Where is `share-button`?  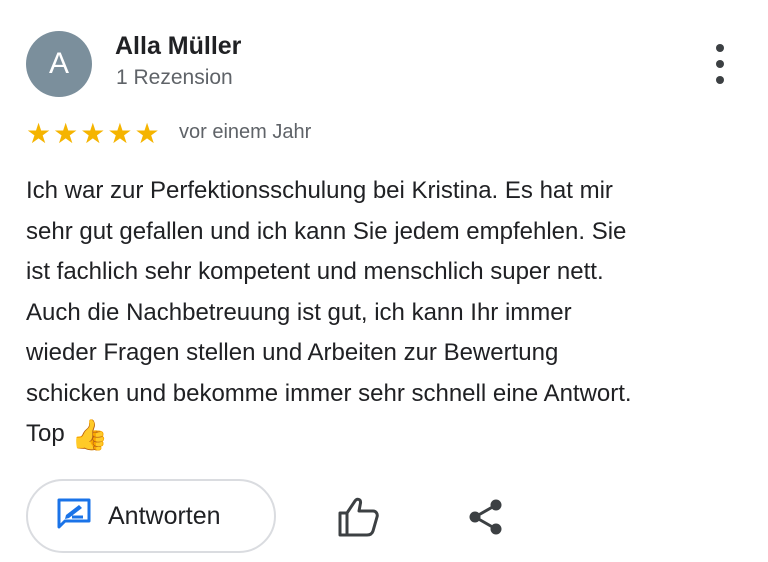 share-button is located at coordinates (486, 517).